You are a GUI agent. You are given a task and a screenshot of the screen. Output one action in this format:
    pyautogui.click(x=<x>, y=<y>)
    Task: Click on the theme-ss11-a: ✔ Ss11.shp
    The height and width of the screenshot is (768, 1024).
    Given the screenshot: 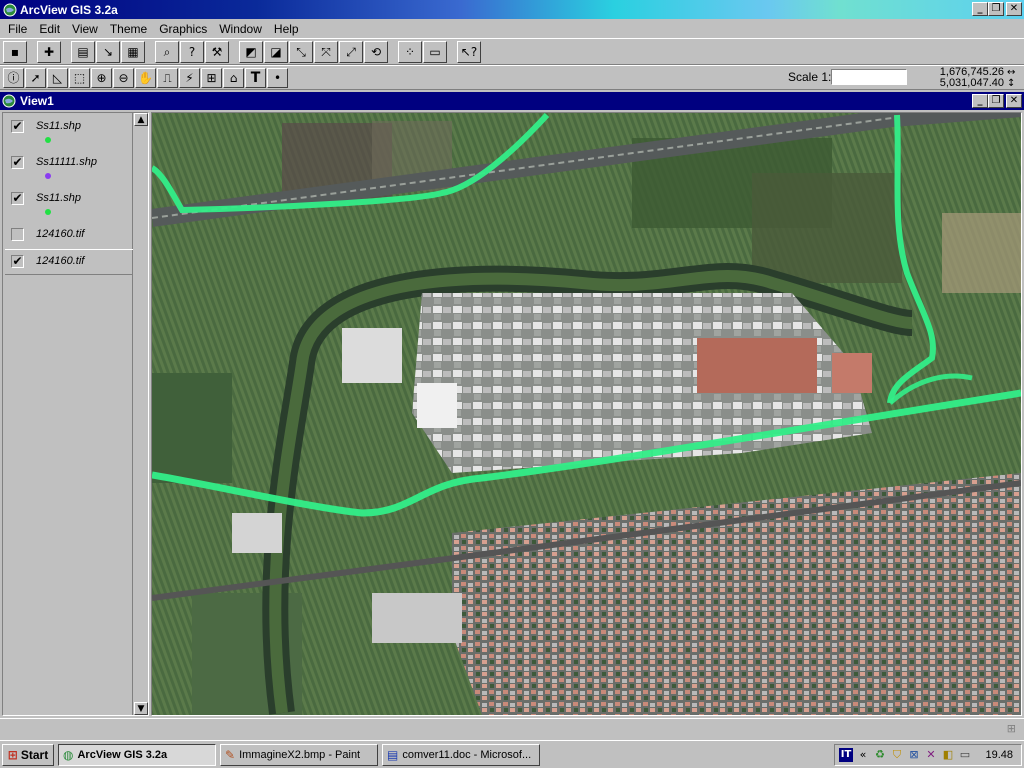 What is the action you would take?
    pyautogui.click(x=69, y=133)
    